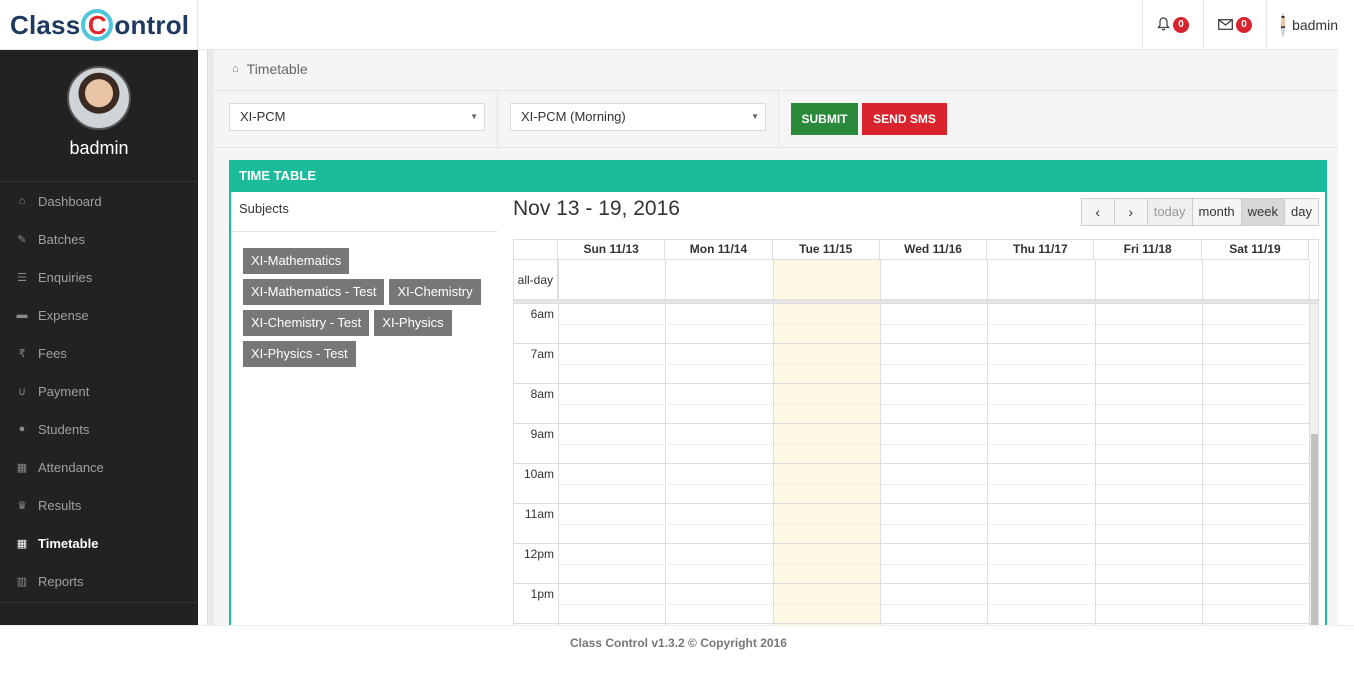 The width and height of the screenshot is (1354, 700). I want to click on panel-title: TIME TABLE, so click(778, 176).